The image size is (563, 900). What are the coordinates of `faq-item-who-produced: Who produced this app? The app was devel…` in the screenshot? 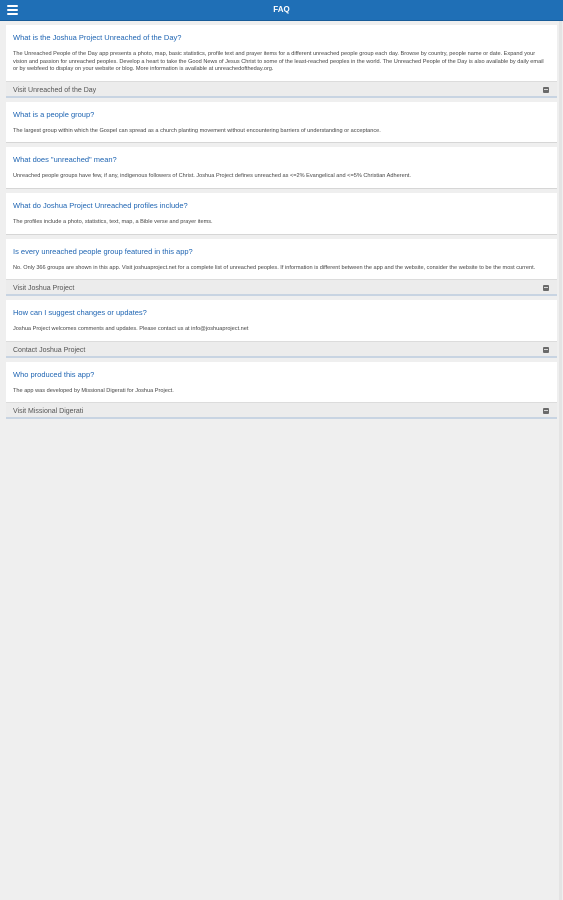 It's located at (281, 382).